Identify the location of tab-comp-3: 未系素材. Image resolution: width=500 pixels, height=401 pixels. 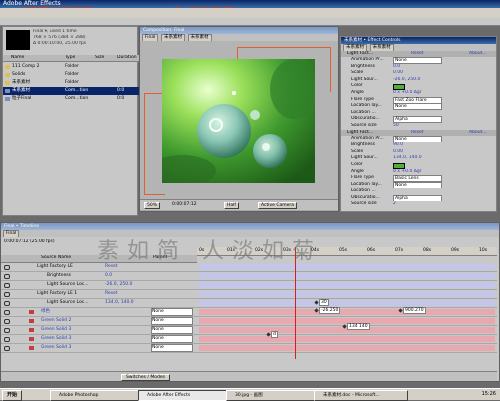
(199, 37).